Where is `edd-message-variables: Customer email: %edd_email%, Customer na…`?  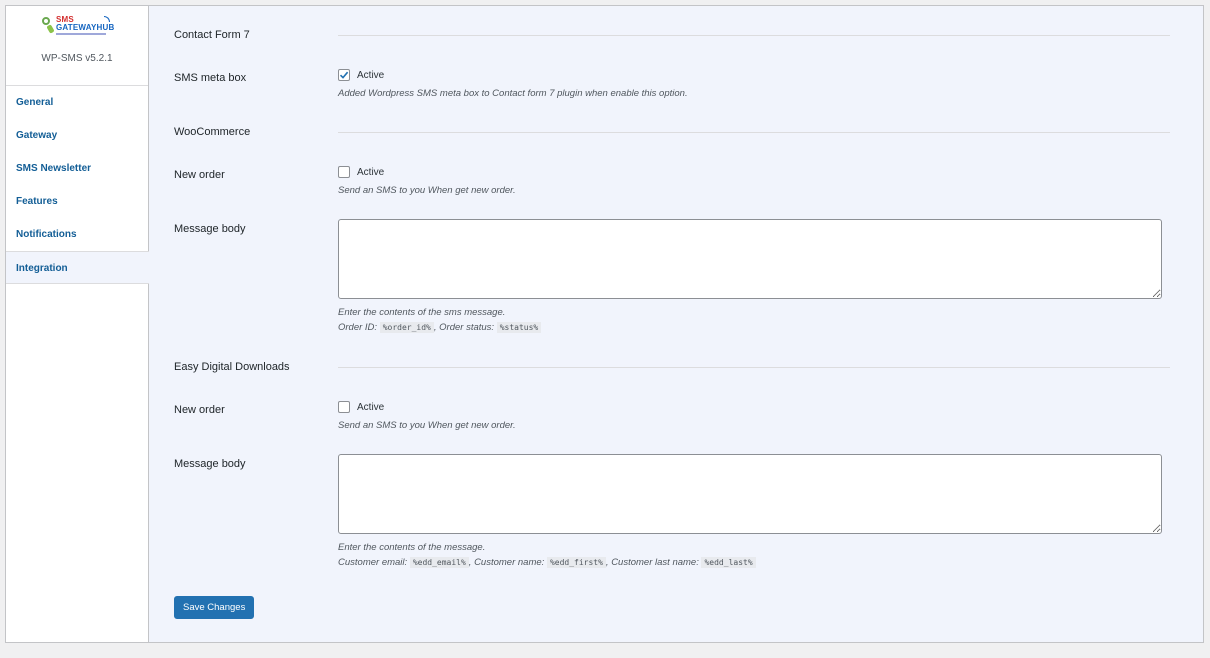 edd-message-variables: Customer email: %edd_email%, Customer na… is located at coordinates (750, 562).